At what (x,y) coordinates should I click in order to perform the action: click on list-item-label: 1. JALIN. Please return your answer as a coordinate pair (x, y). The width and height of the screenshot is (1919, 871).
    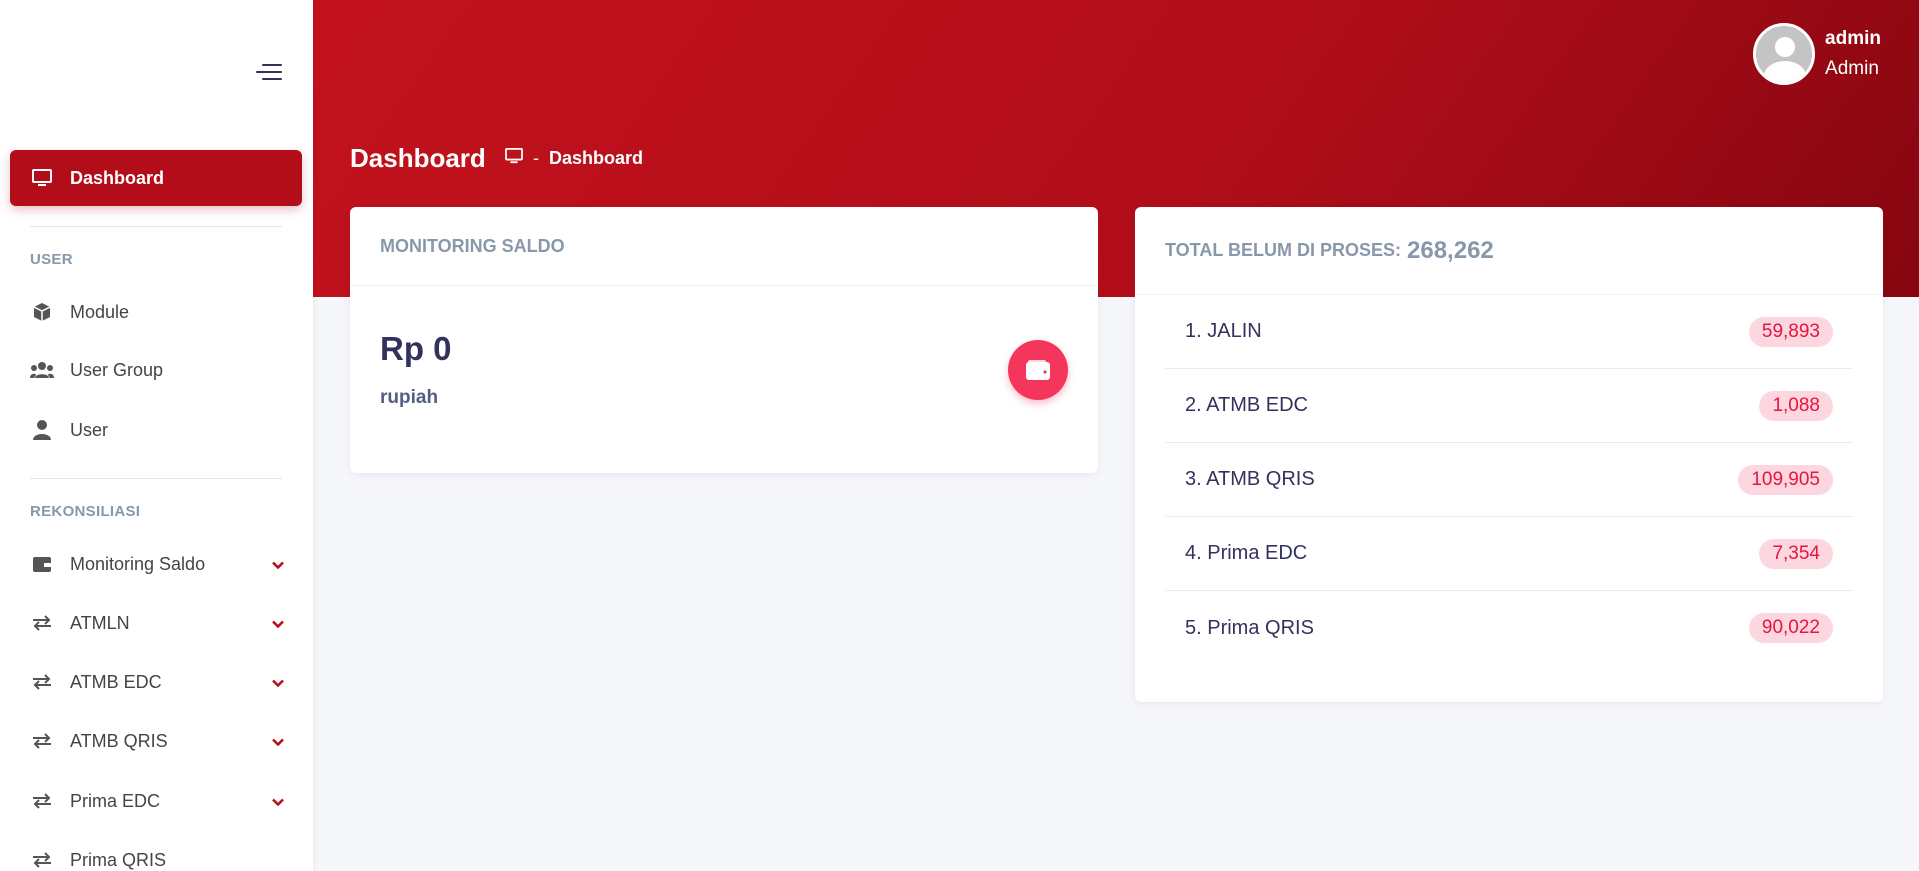
    Looking at the image, I should click on (1223, 331).